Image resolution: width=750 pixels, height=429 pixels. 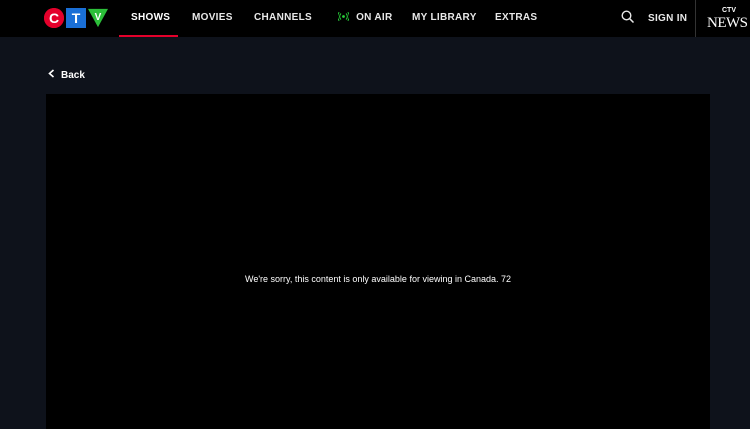 I want to click on logo-c-icon: C, so click(x=54, y=18).